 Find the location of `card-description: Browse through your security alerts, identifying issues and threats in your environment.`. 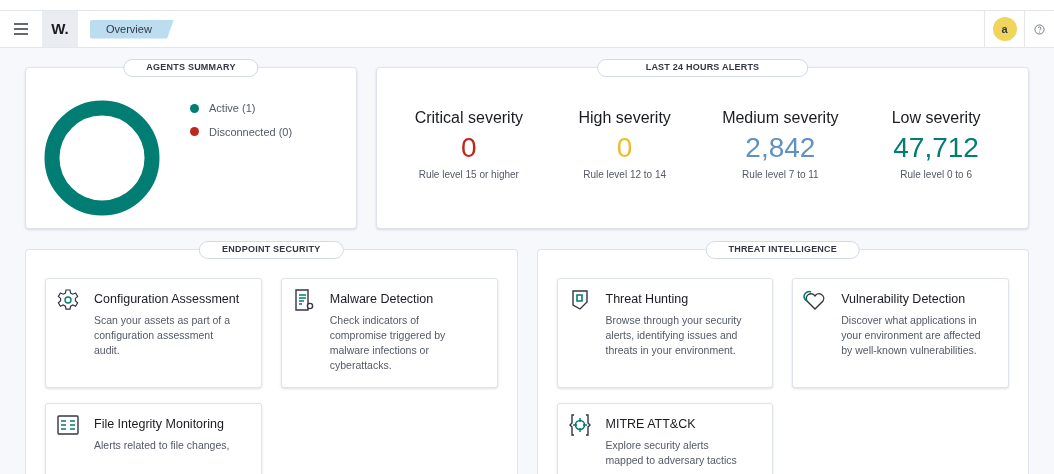

card-description: Browse through your security alerts, identifying issues and threats in your environment. is located at coordinates (674, 335).